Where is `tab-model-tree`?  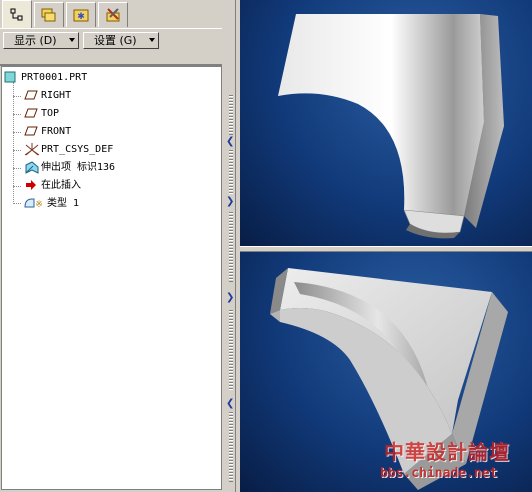 tab-model-tree is located at coordinates (17, 14).